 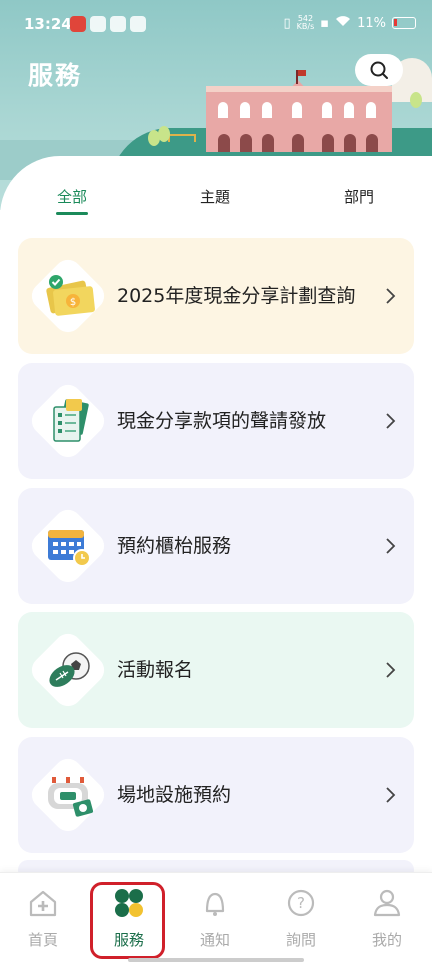 What do you see at coordinates (69, 669) in the screenshot?
I see `sports-ball-icon` at bounding box center [69, 669].